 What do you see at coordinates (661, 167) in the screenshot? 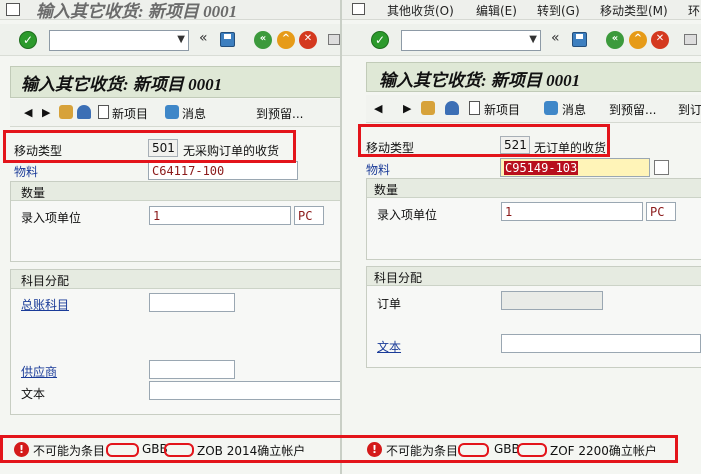
I see `copy-icon` at bounding box center [661, 167].